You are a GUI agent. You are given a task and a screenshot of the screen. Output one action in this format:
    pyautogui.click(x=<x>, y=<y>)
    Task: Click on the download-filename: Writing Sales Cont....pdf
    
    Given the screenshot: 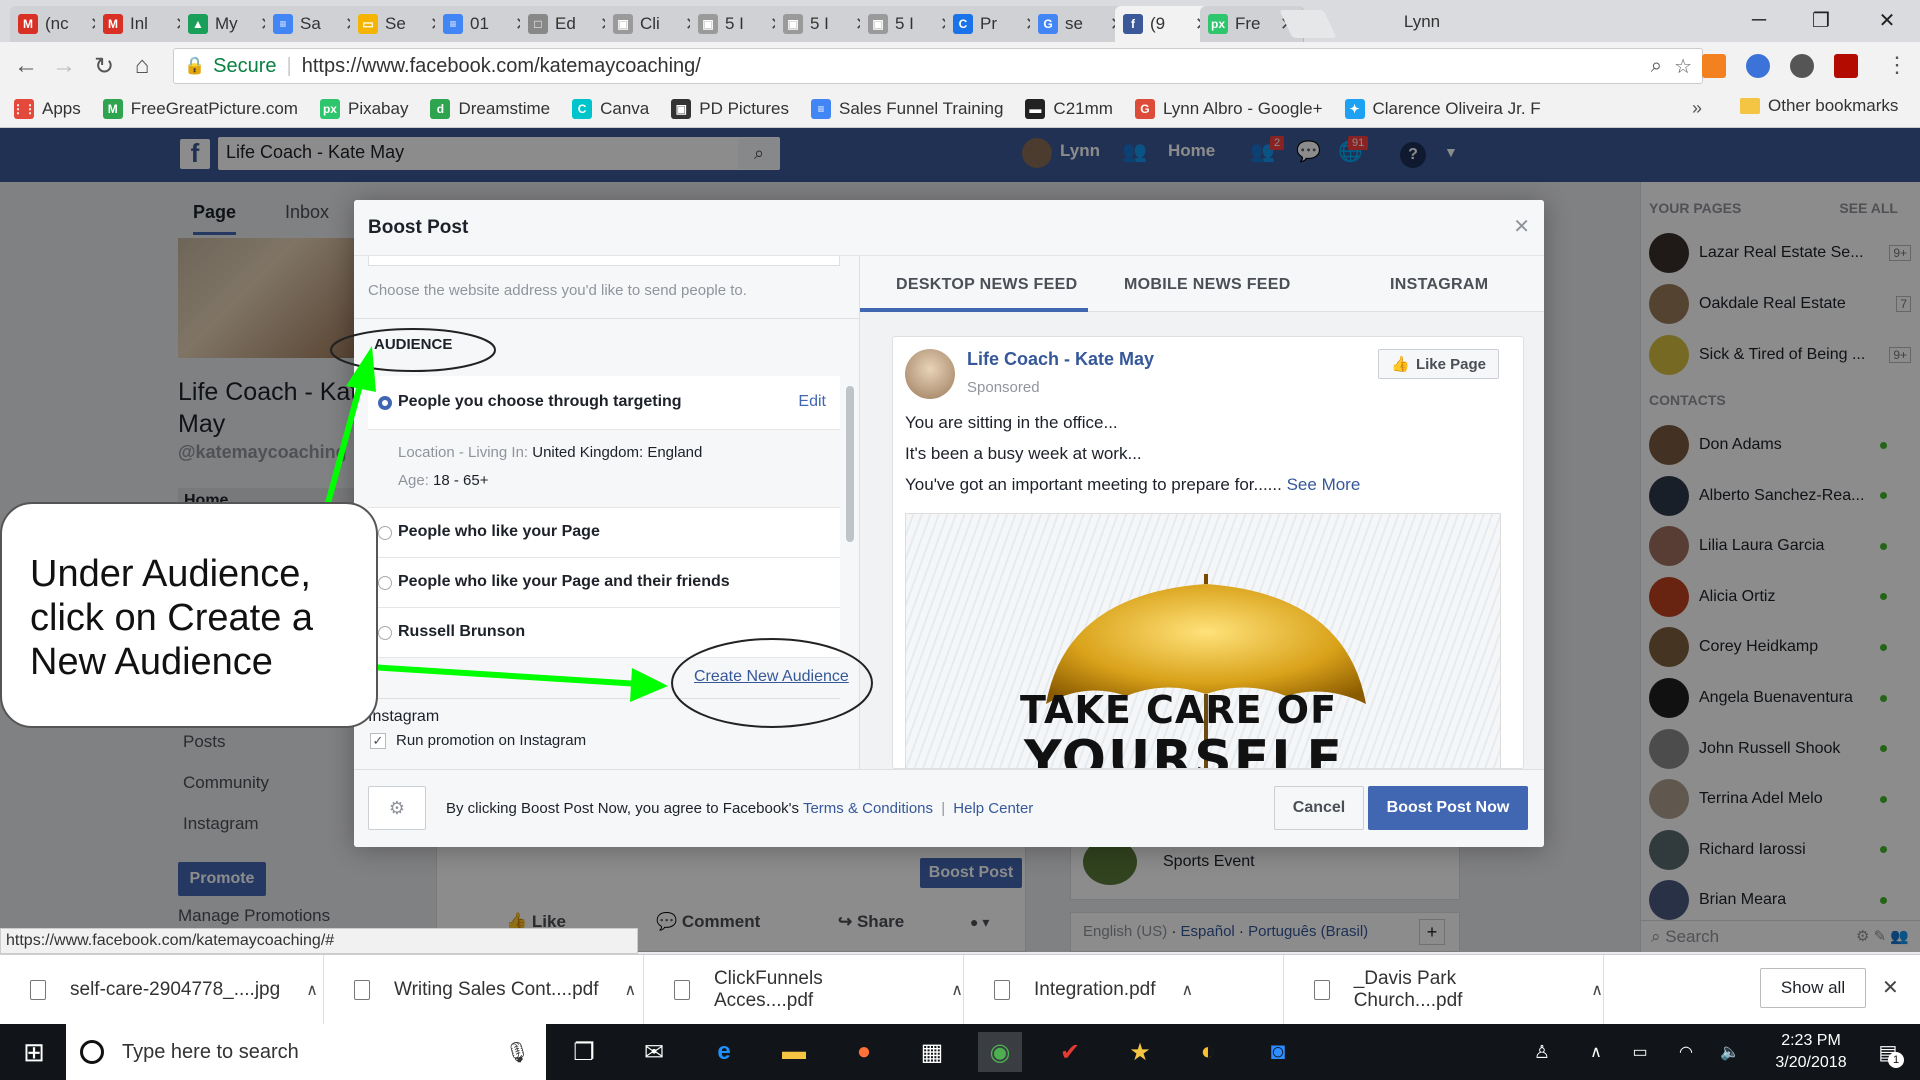 What is the action you would take?
    pyautogui.click(x=496, y=989)
    